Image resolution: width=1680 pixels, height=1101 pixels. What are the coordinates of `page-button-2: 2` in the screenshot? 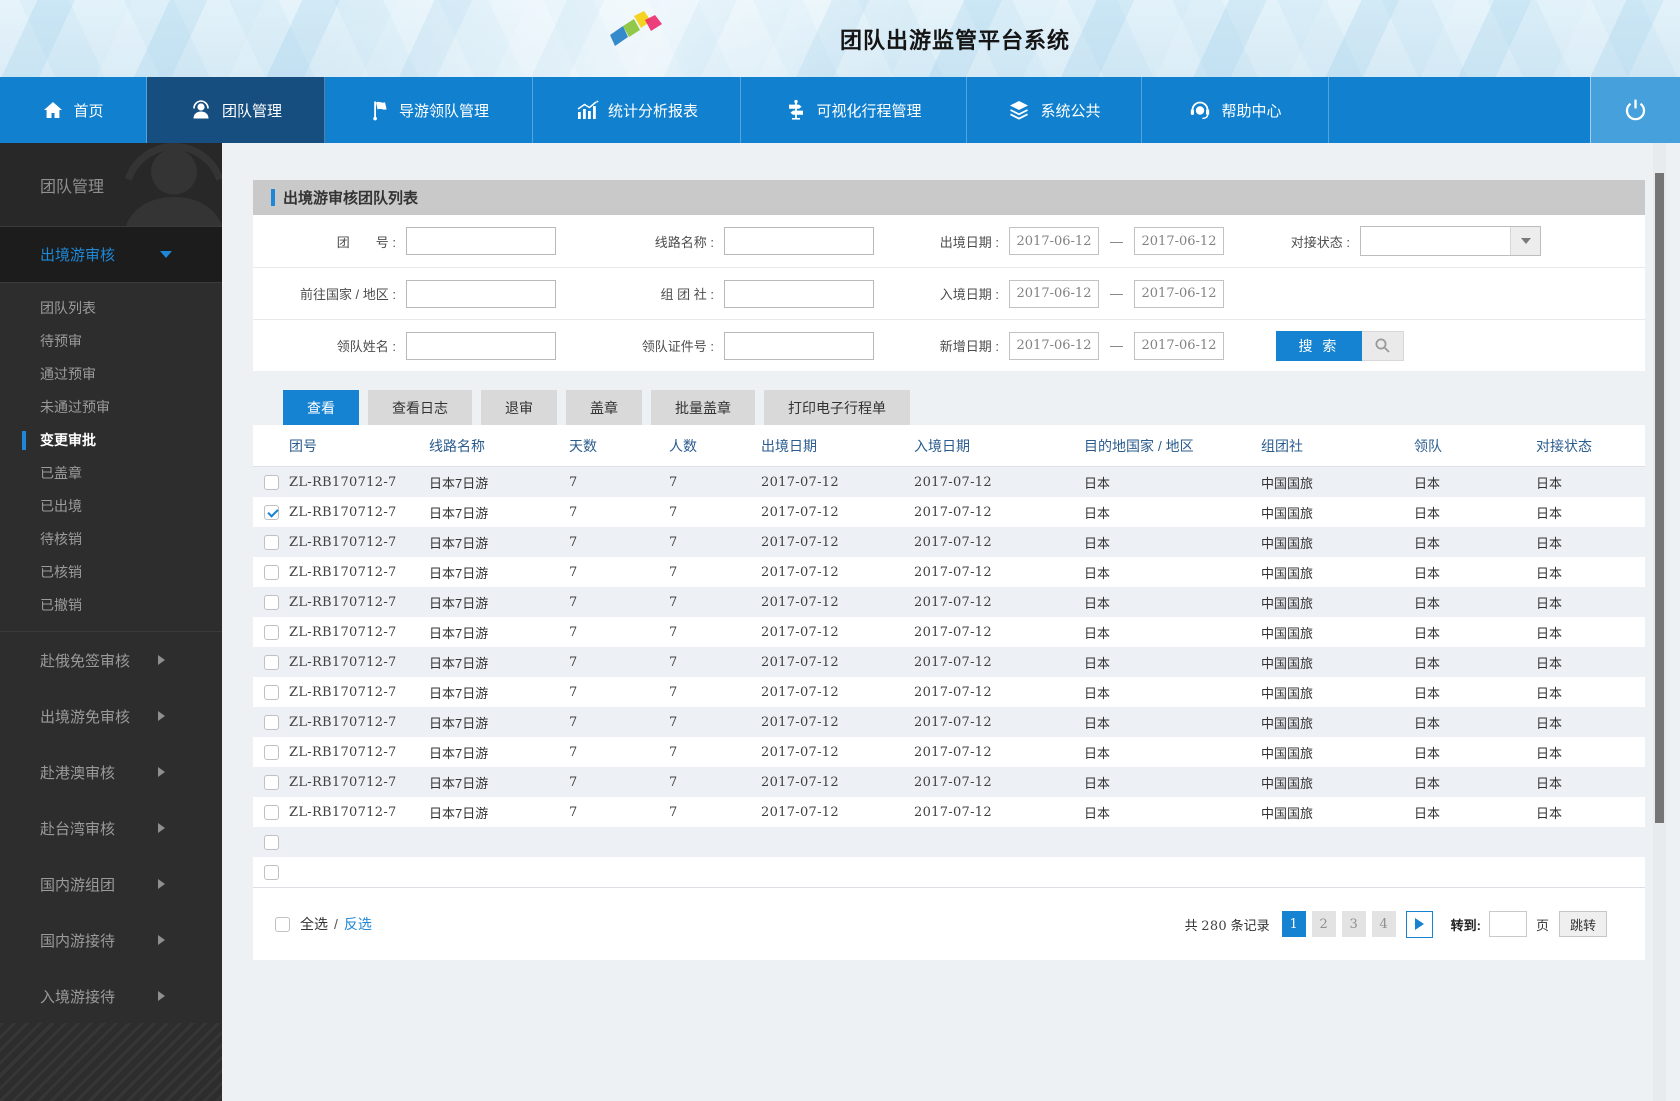 It's located at (1323, 924).